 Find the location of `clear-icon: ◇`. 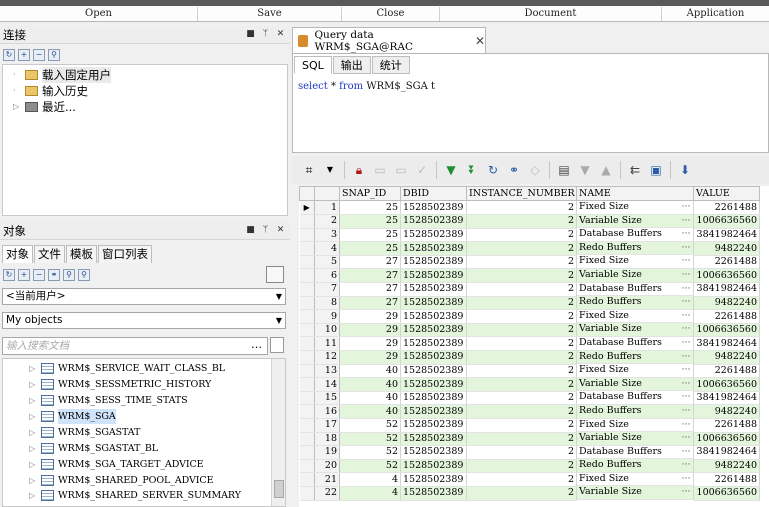

clear-icon: ◇ is located at coordinates (535, 170).